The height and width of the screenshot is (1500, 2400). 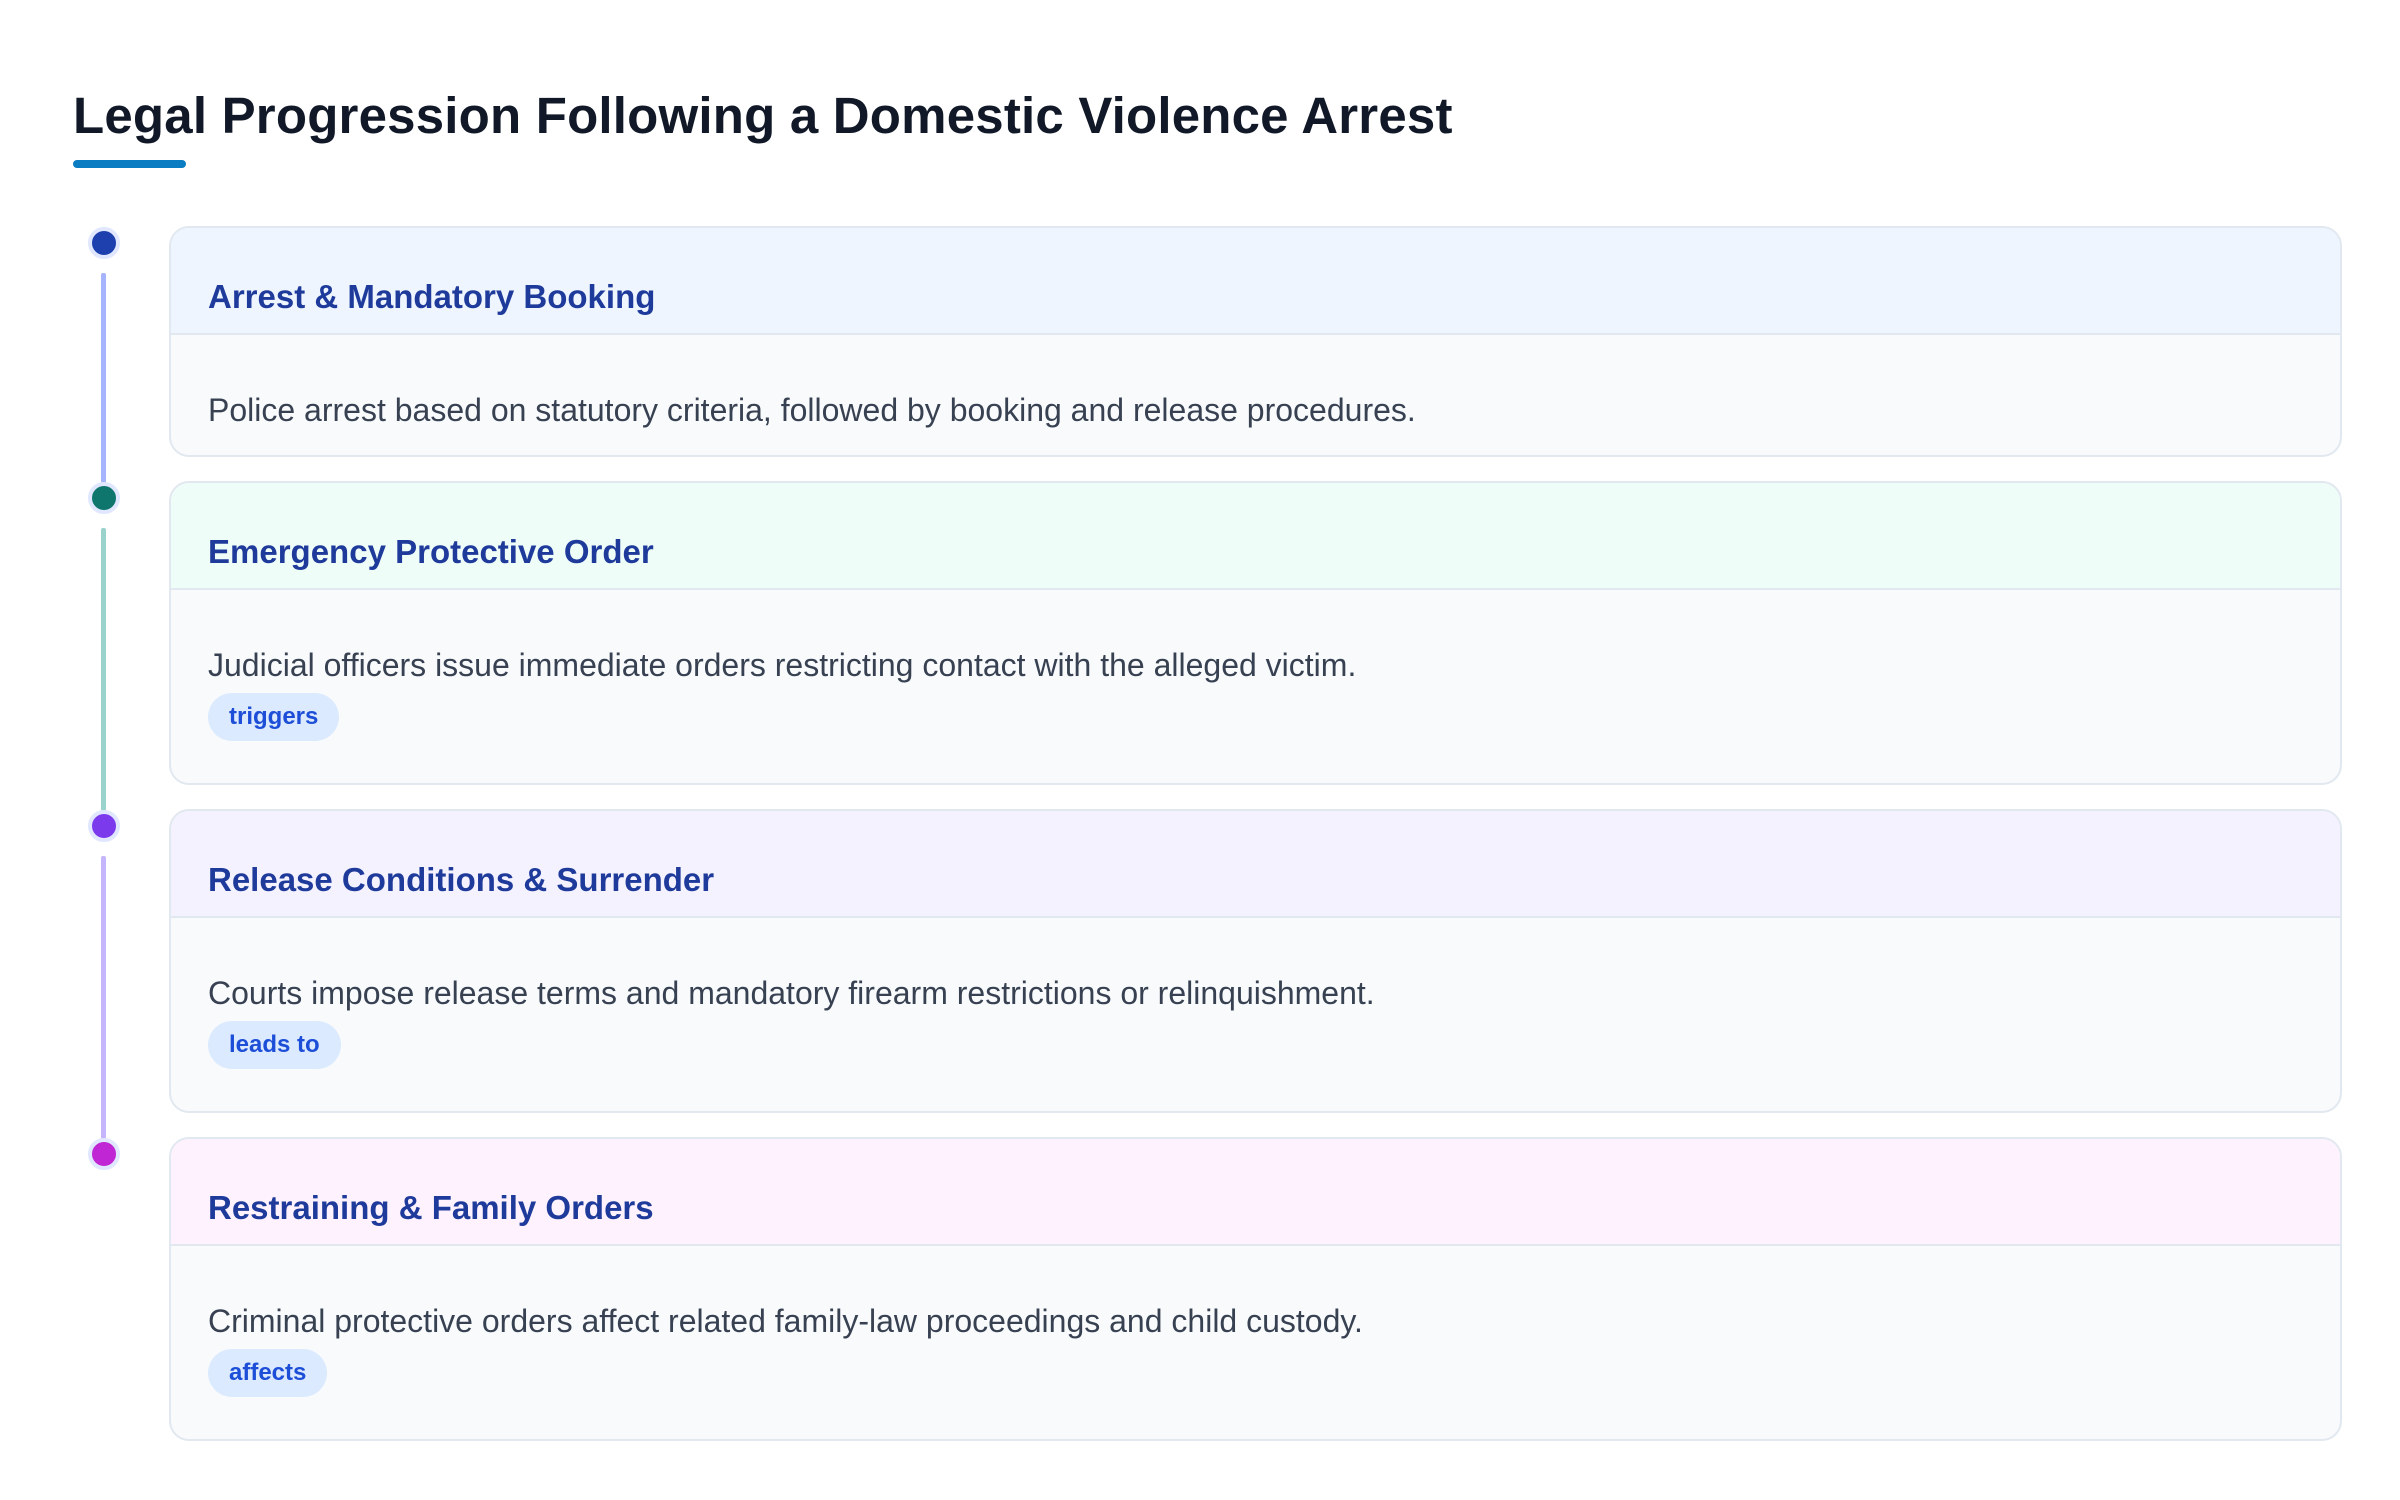 What do you see at coordinates (129, 164) in the screenshot?
I see `title-underline` at bounding box center [129, 164].